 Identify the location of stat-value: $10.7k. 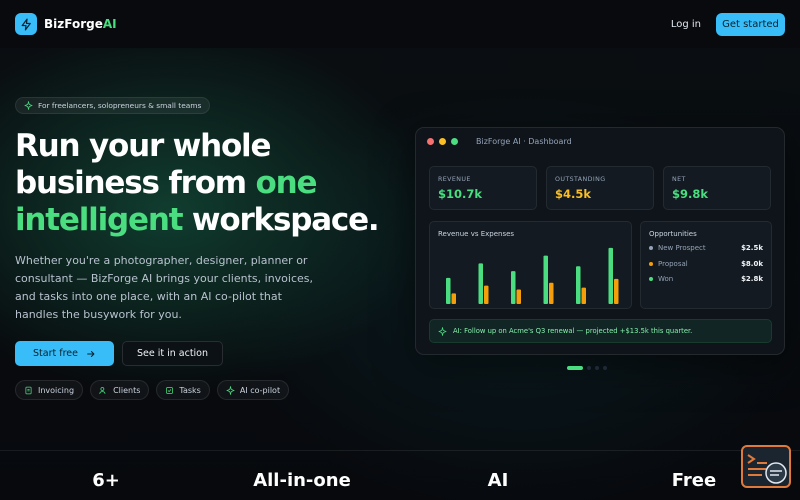
(460, 194).